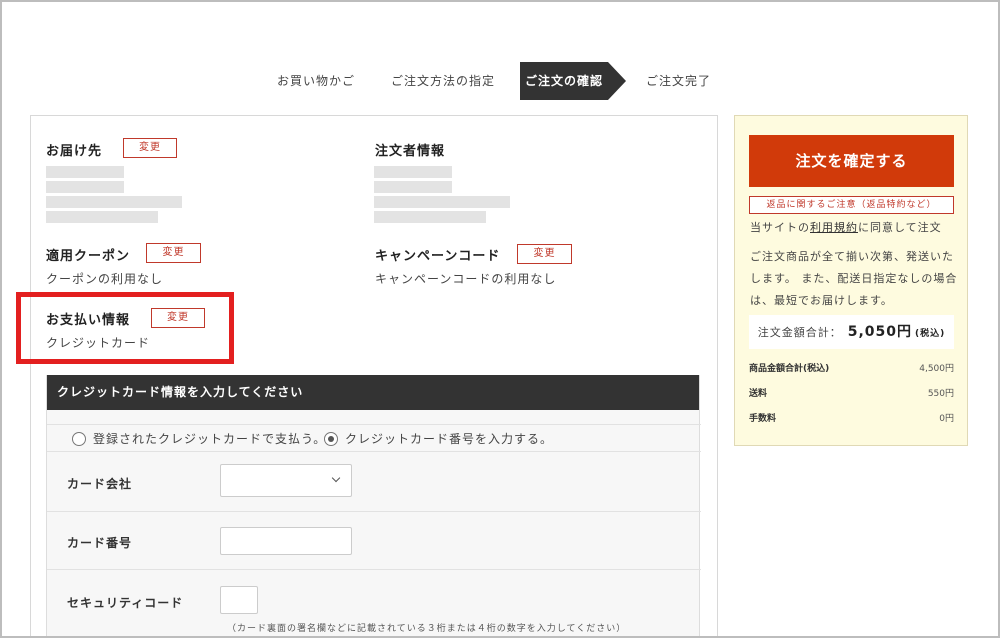 The image size is (1000, 638). Describe the element at coordinates (79, 439) in the screenshot. I see `radio-registered-card` at that location.